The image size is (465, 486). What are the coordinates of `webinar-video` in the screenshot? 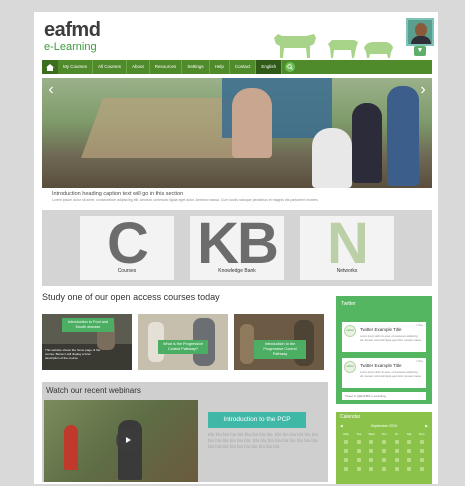 It's located at (121, 441).